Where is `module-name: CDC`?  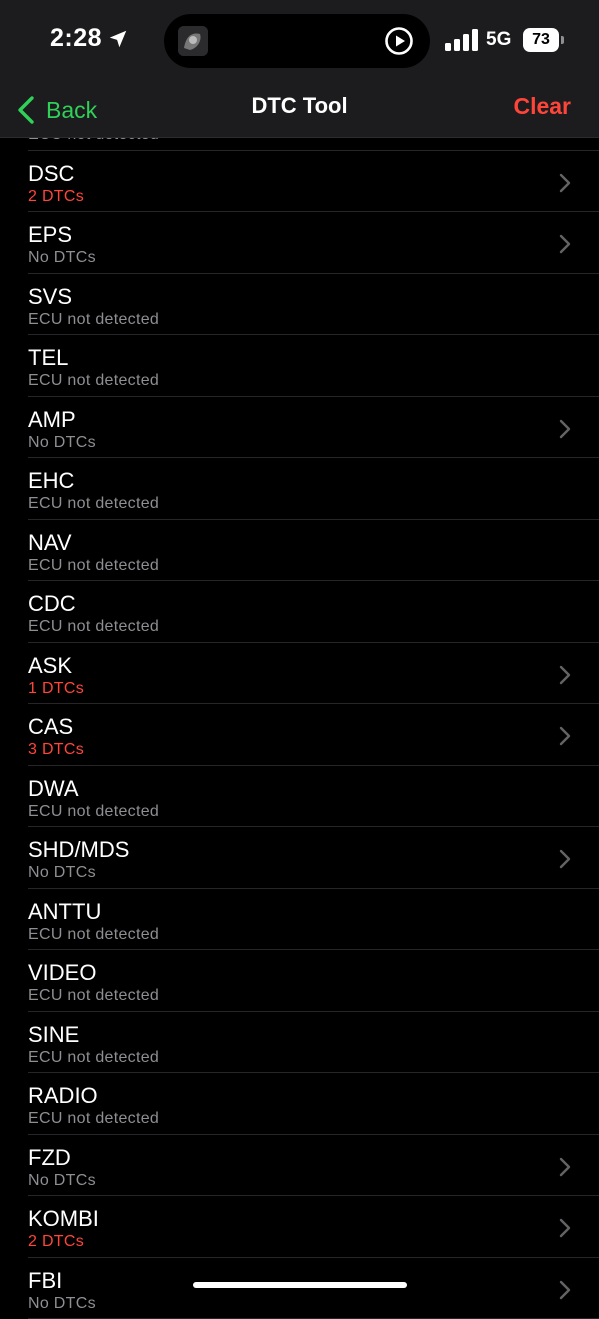 module-name: CDC is located at coordinates (52, 604).